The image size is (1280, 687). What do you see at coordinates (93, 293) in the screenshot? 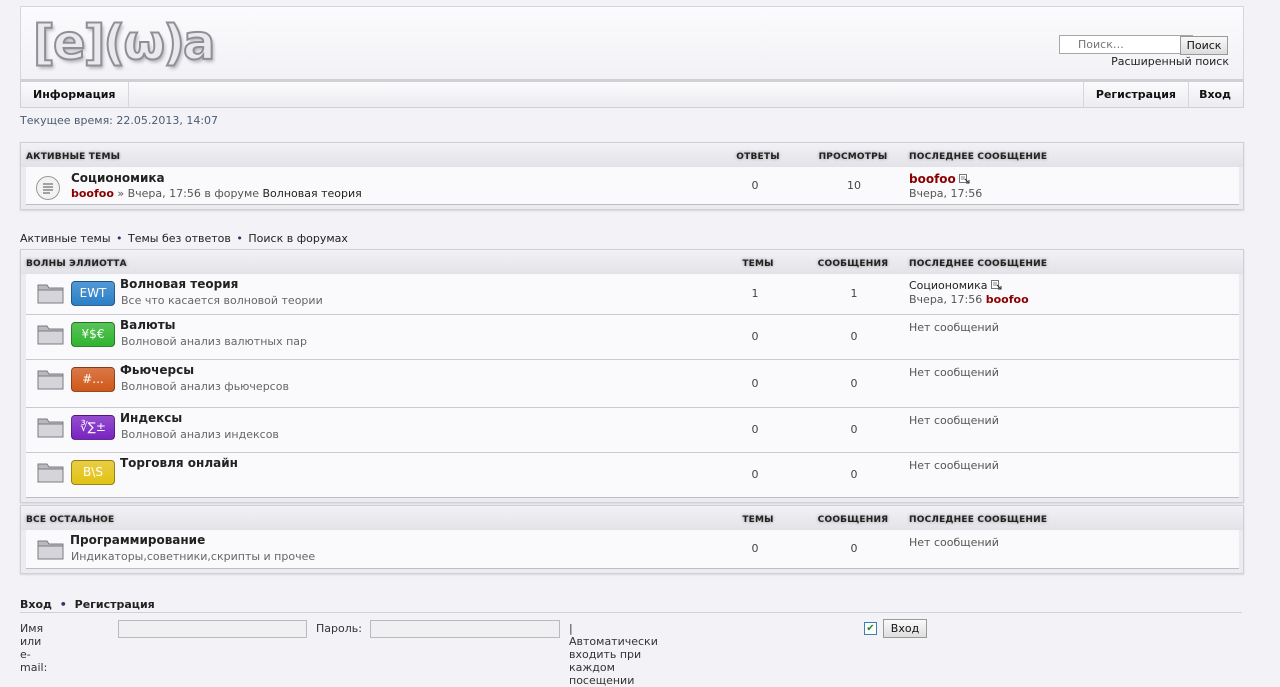
I see `forum-badge-icon: EWT` at bounding box center [93, 293].